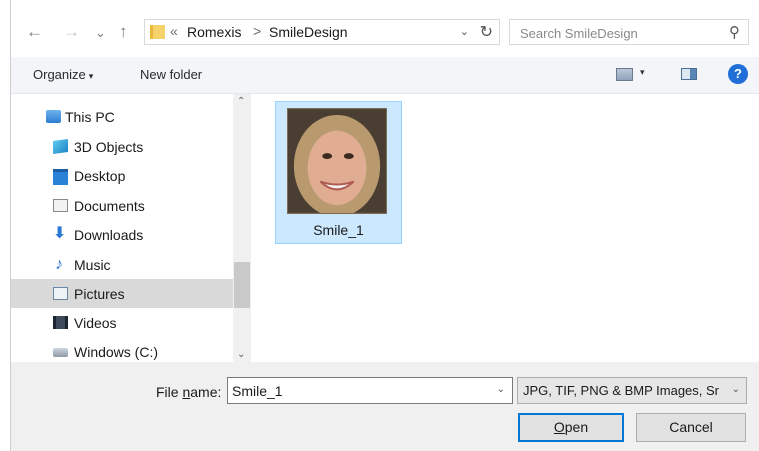 The width and height of the screenshot is (759, 451). What do you see at coordinates (109, 235) in the screenshot?
I see `nav-item-label: Downloads` at bounding box center [109, 235].